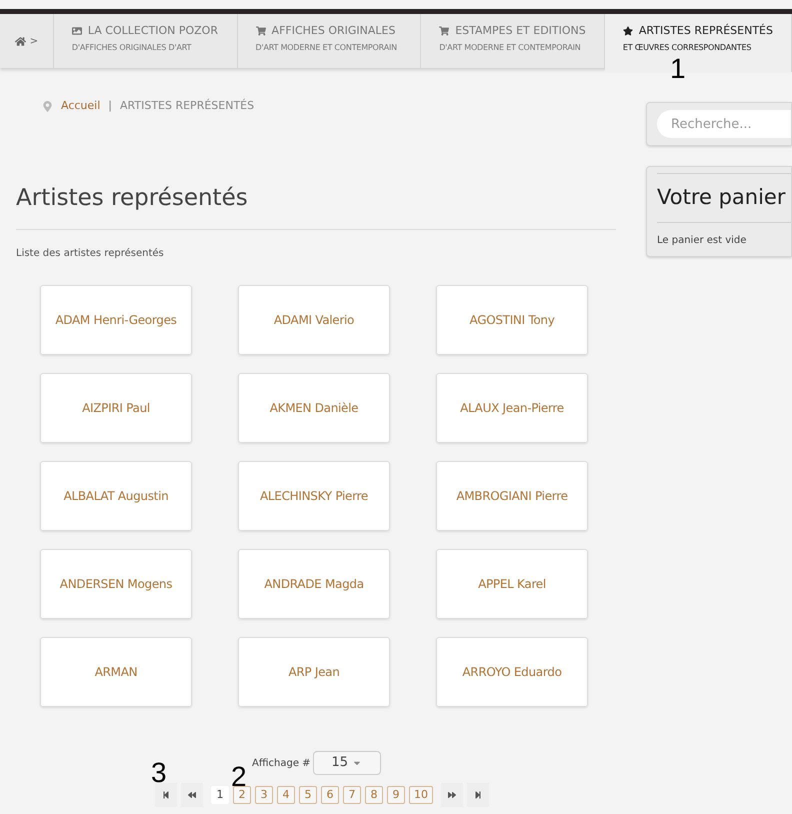  I want to click on page-link: 3, so click(264, 795).